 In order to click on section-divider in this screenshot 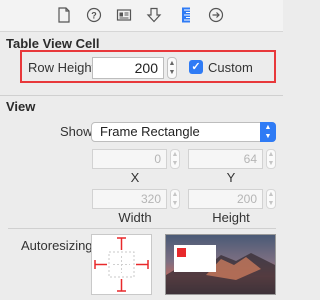, I will do `click(141, 95)`.